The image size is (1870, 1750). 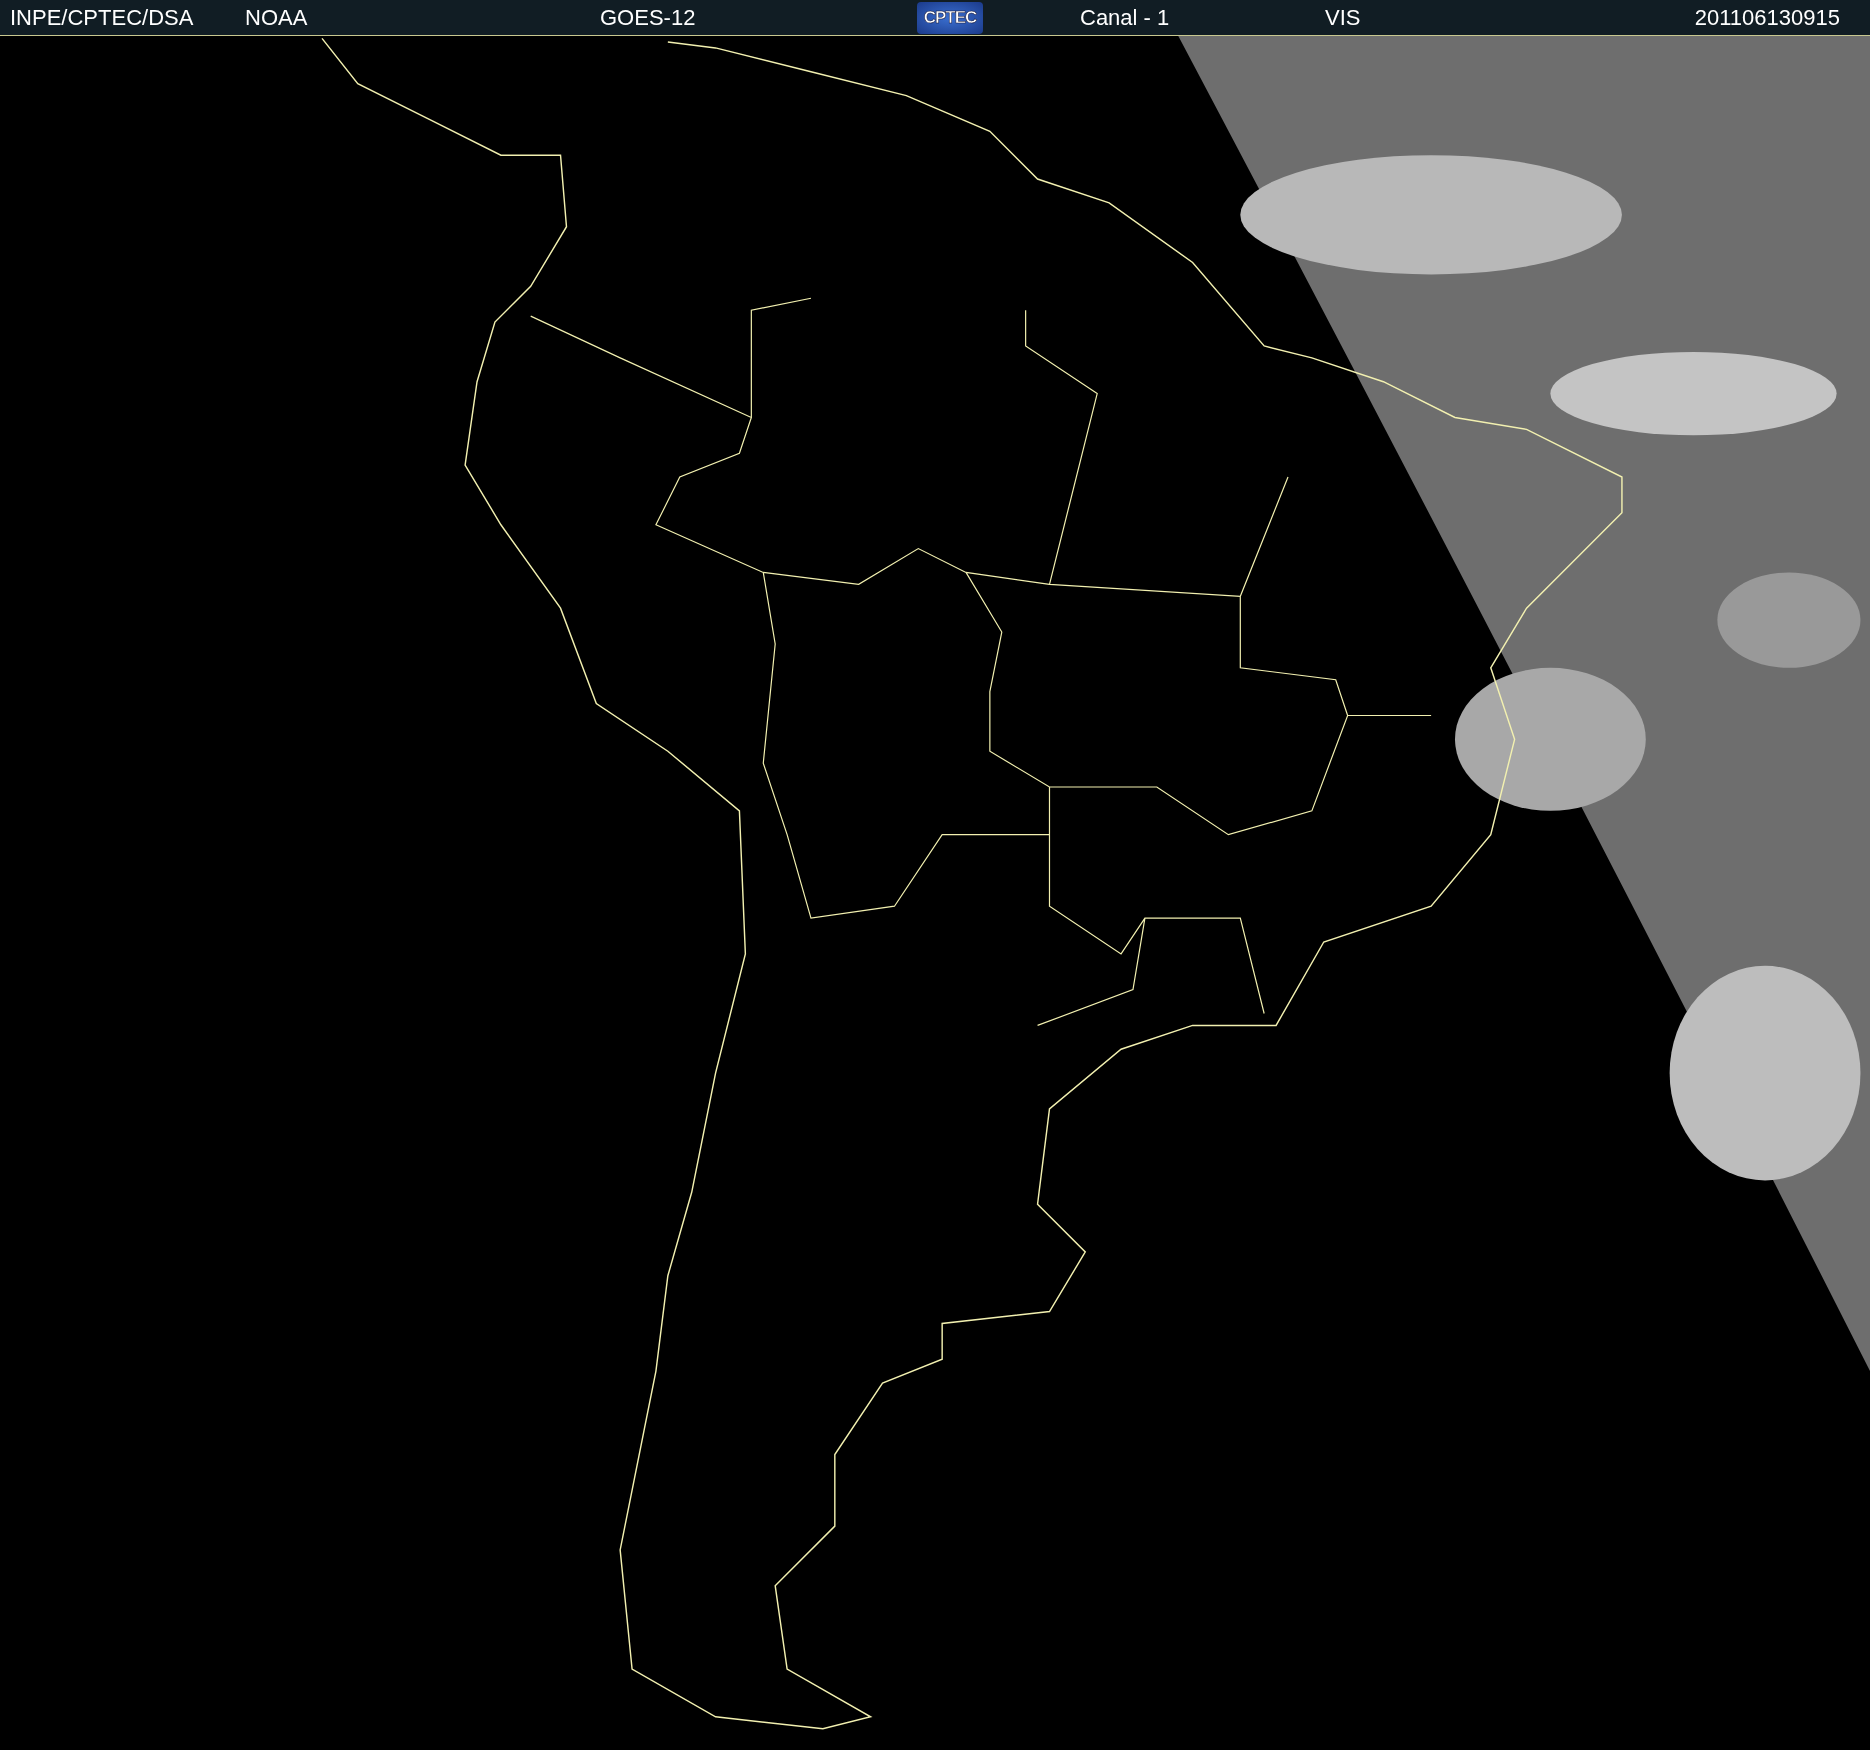 I want to click on satellite-label: GOES-12, so click(x=648, y=17).